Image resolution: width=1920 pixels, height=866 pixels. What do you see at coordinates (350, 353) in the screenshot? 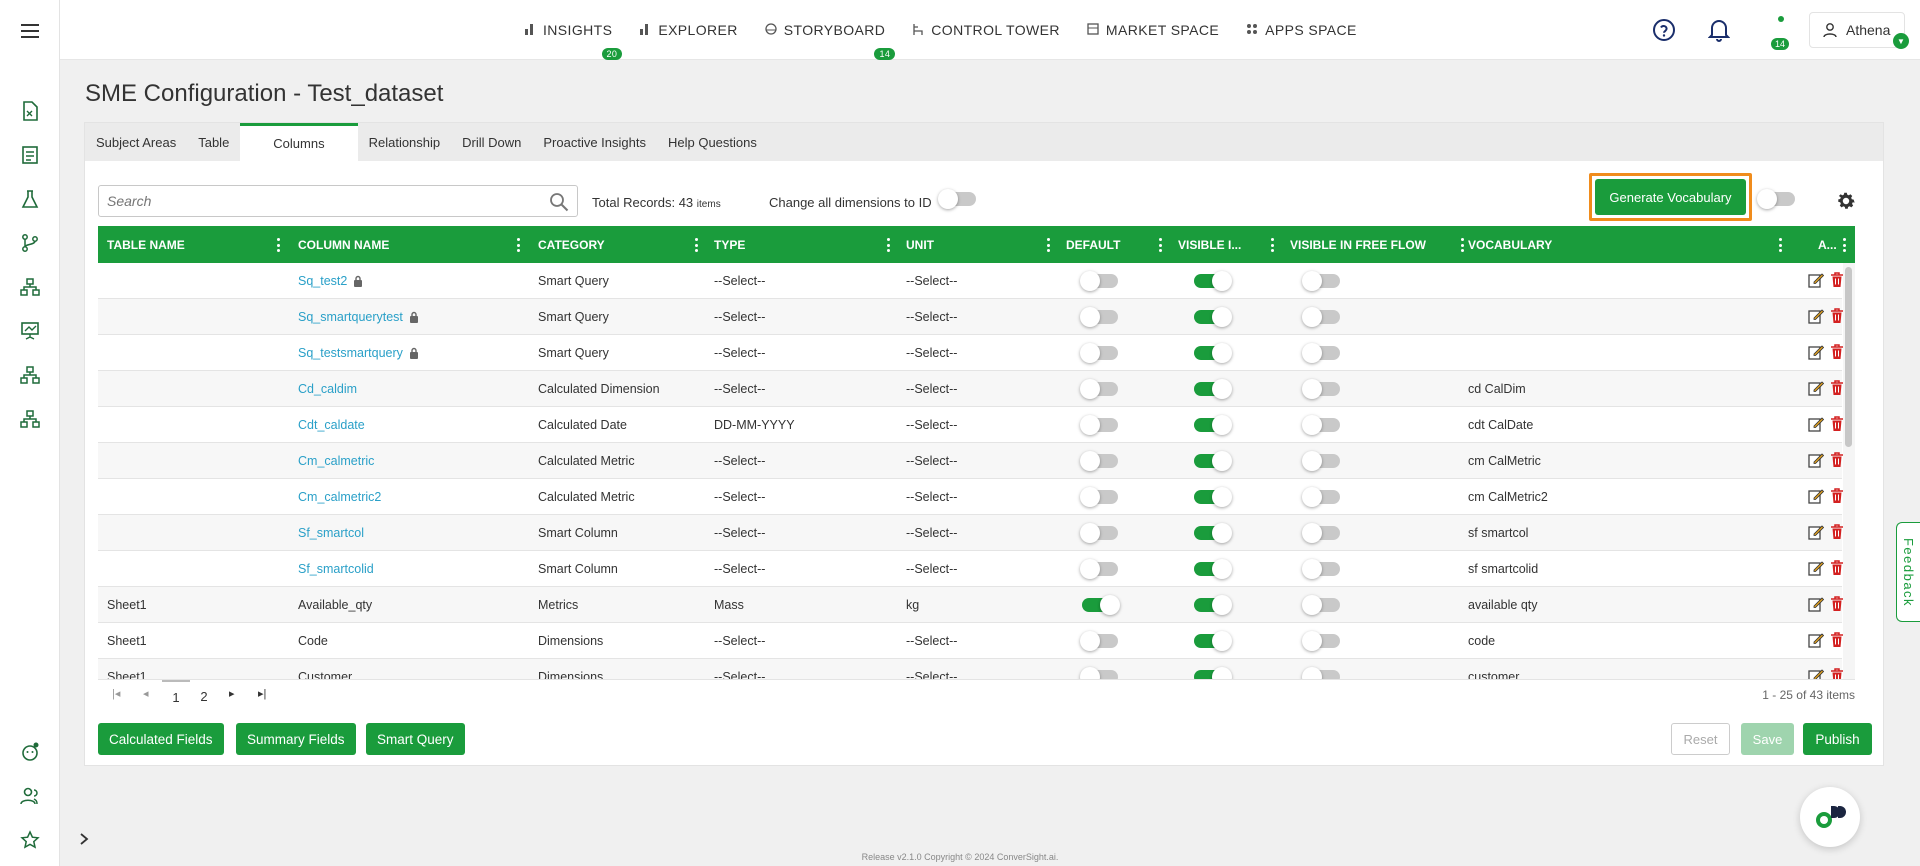
I see `column-name-text: Sq_testsmartquery` at bounding box center [350, 353].